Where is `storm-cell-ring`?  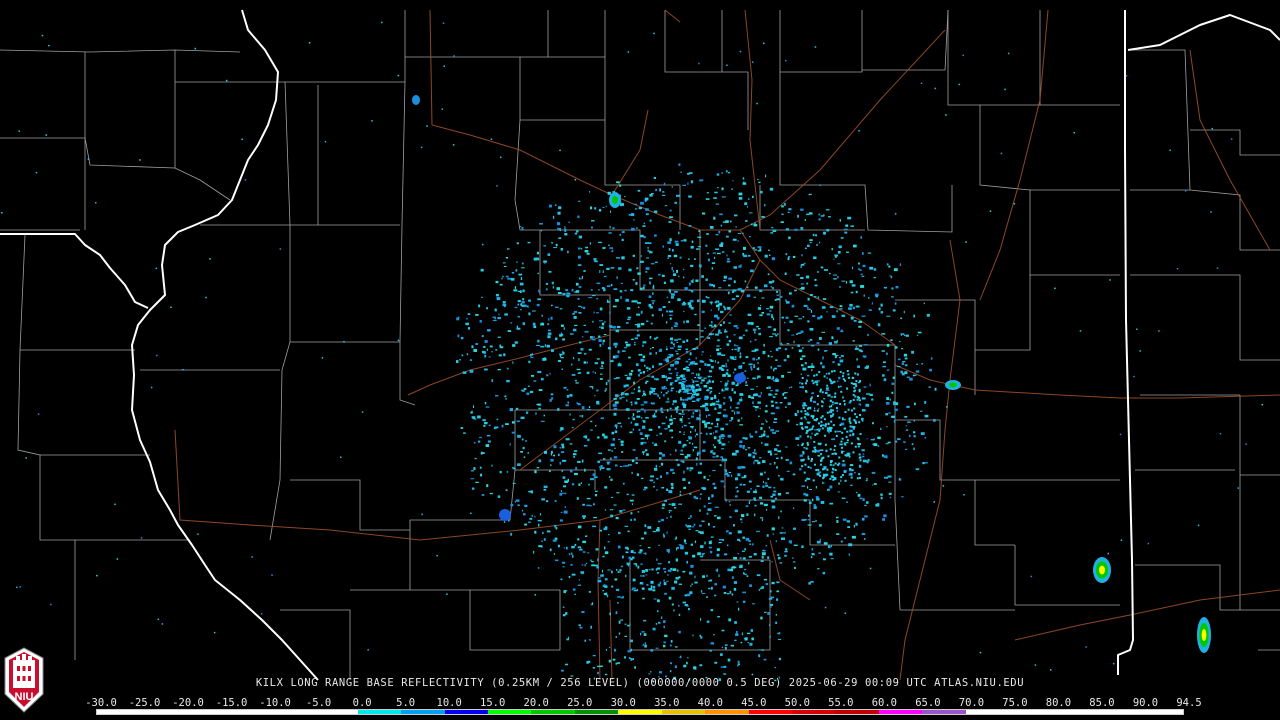 storm-cell-ring is located at coordinates (505, 515).